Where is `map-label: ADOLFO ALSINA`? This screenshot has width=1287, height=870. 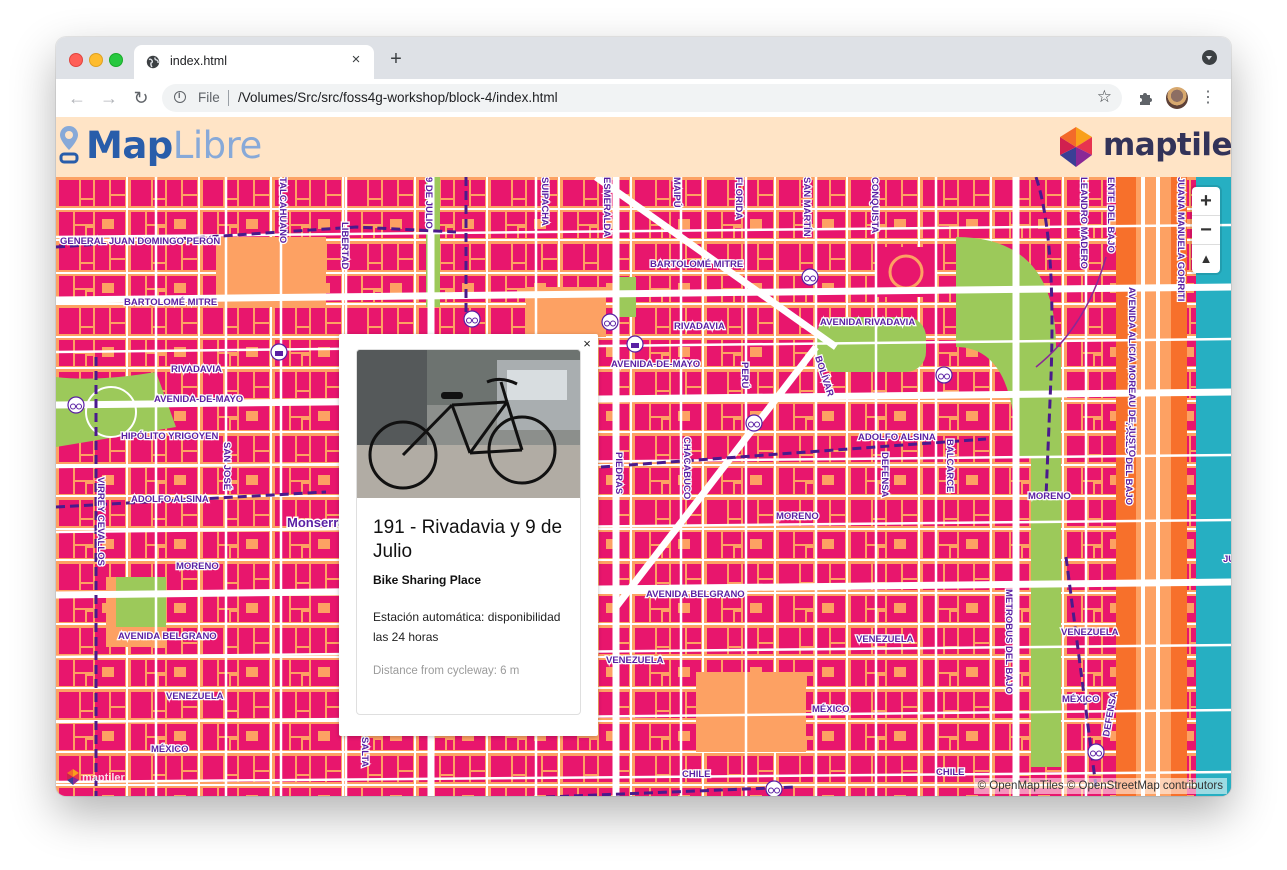 map-label: ADOLFO ALSINA is located at coordinates (170, 499).